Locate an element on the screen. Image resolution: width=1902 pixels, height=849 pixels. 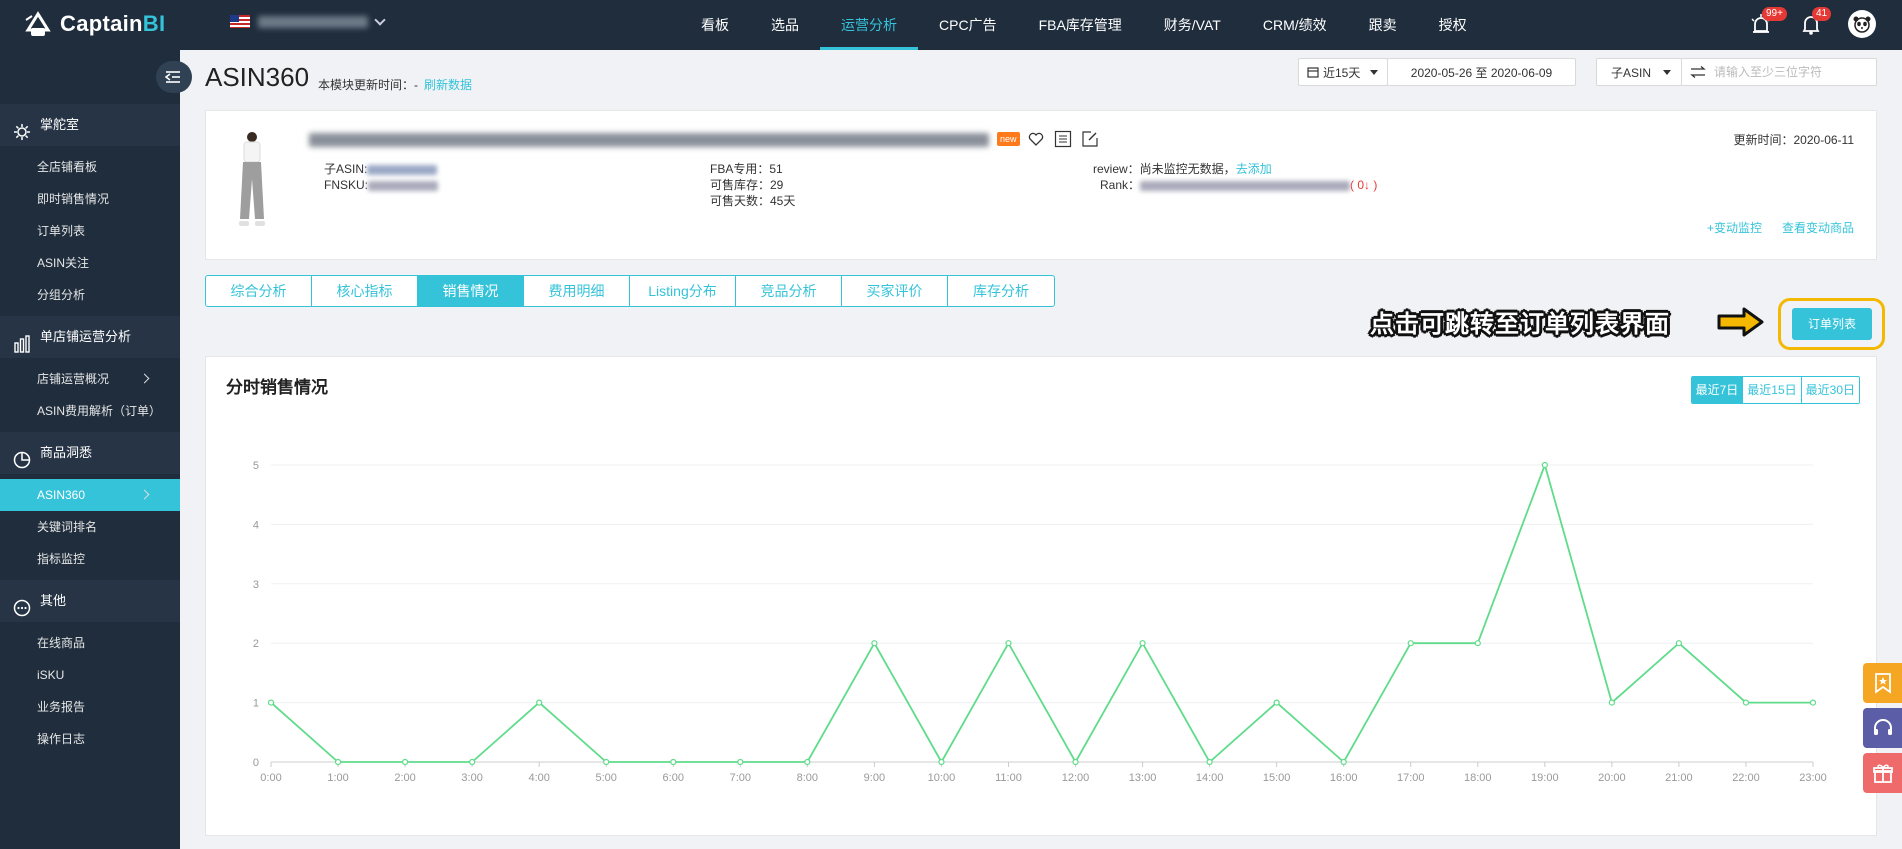
rank-field: Rank：( 0↓ ) is located at coordinates (1239, 185).